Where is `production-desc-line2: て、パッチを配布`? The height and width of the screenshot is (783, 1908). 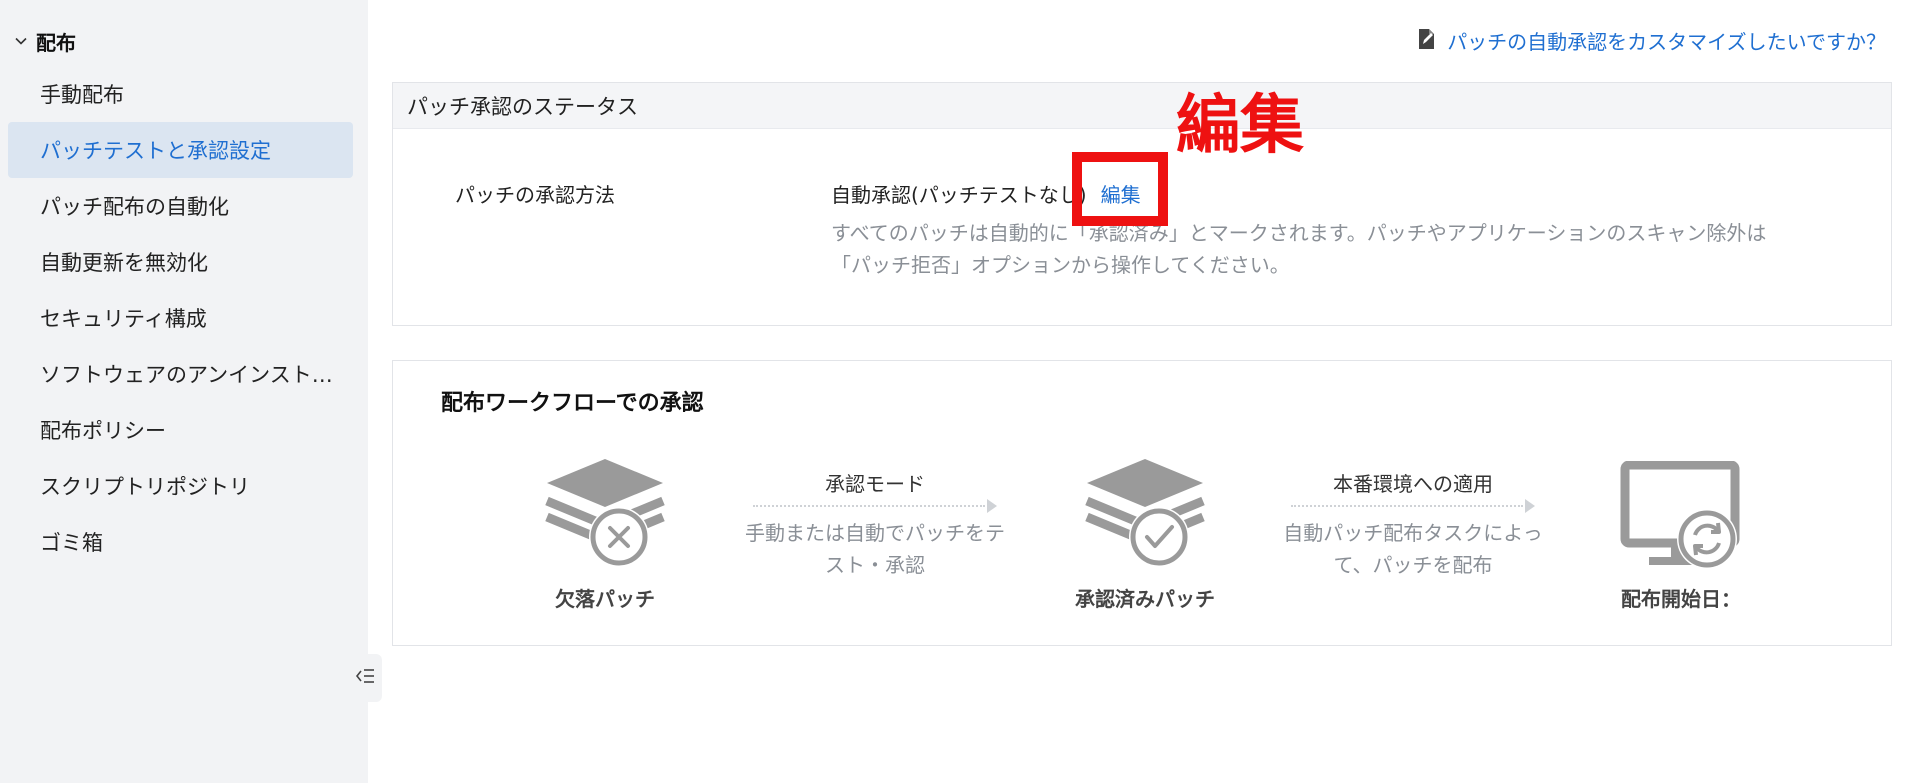 production-desc-line2: て、パッチを配布 is located at coordinates (1413, 565).